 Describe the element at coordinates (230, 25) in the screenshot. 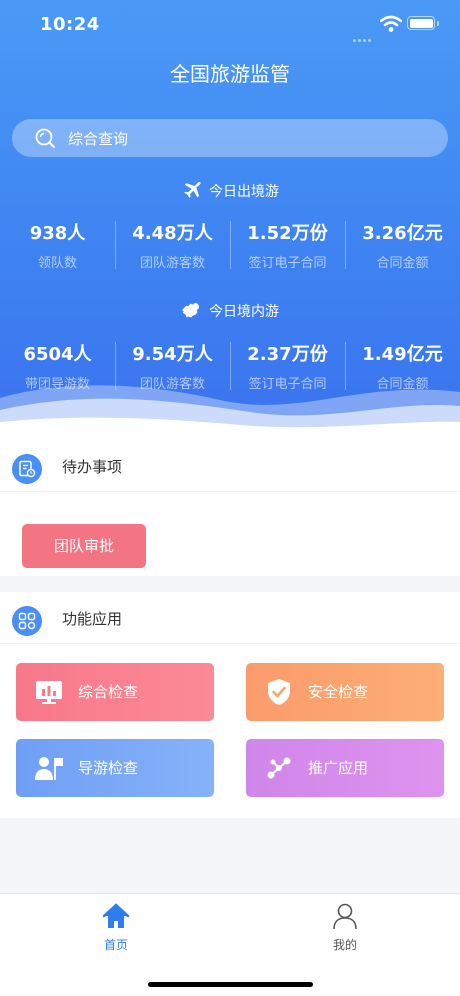

I see `status-bar: 10:24` at that location.